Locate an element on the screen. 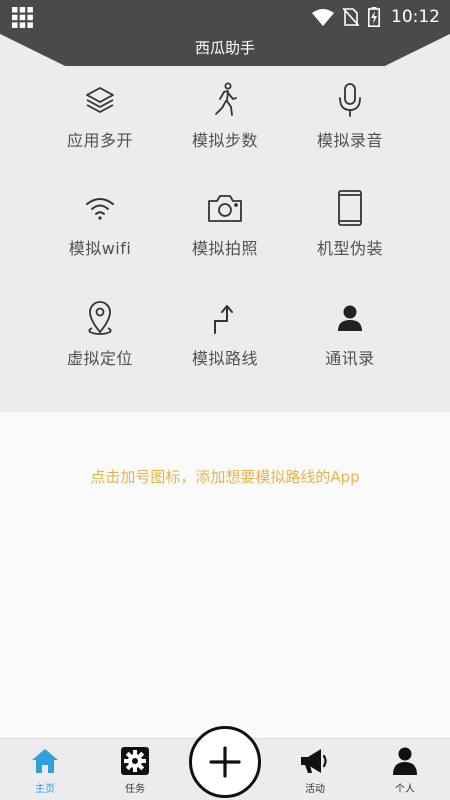  phone-device-icon is located at coordinates (350, 208).